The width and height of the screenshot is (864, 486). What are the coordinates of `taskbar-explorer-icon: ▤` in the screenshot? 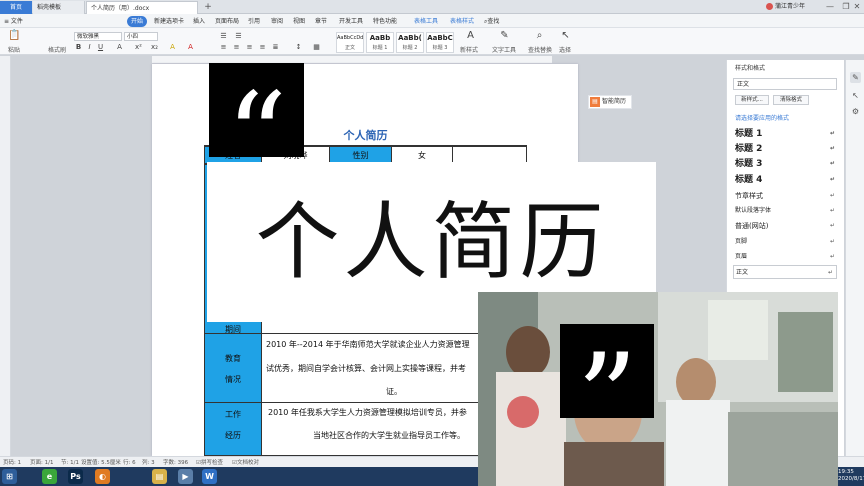 It's located at (159, 476).